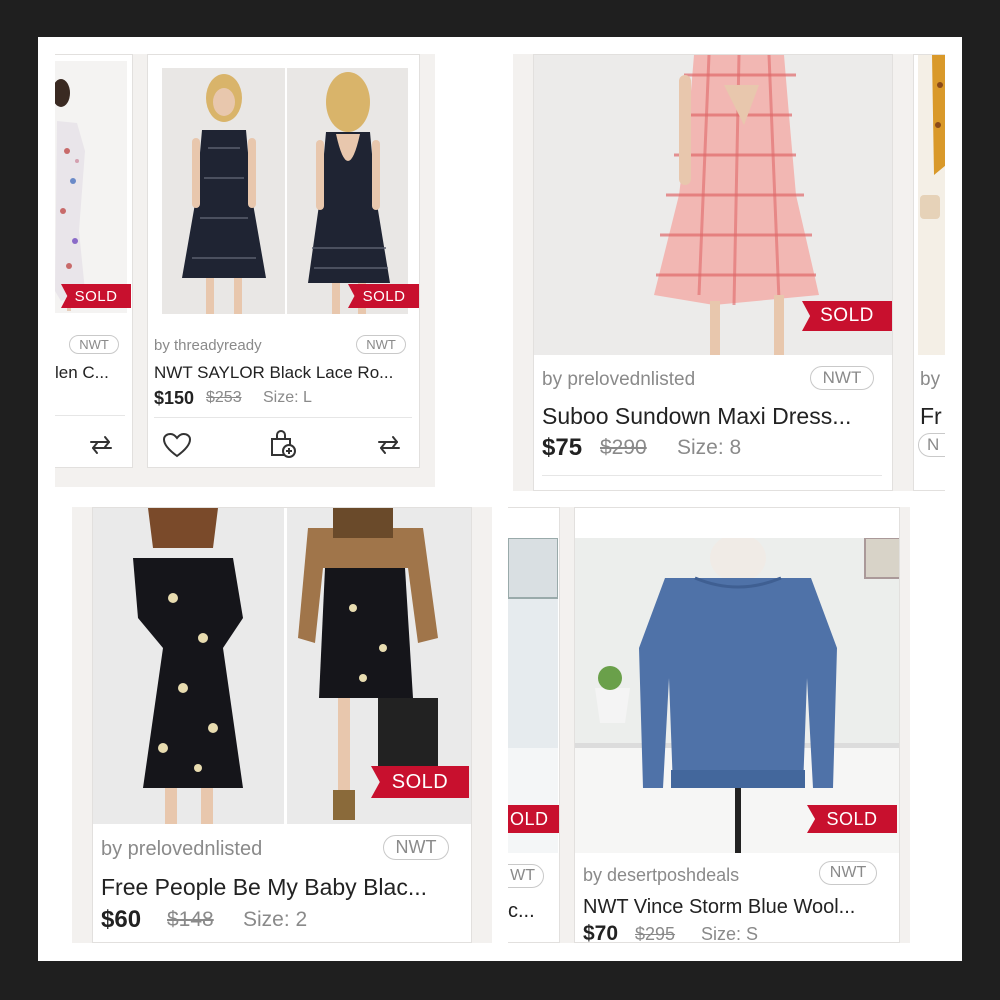 This screenshot has width=1000, height=1000. Describe the element at coordinates (930, 380) in the screenshot. I see `seller-name: by` at that location.